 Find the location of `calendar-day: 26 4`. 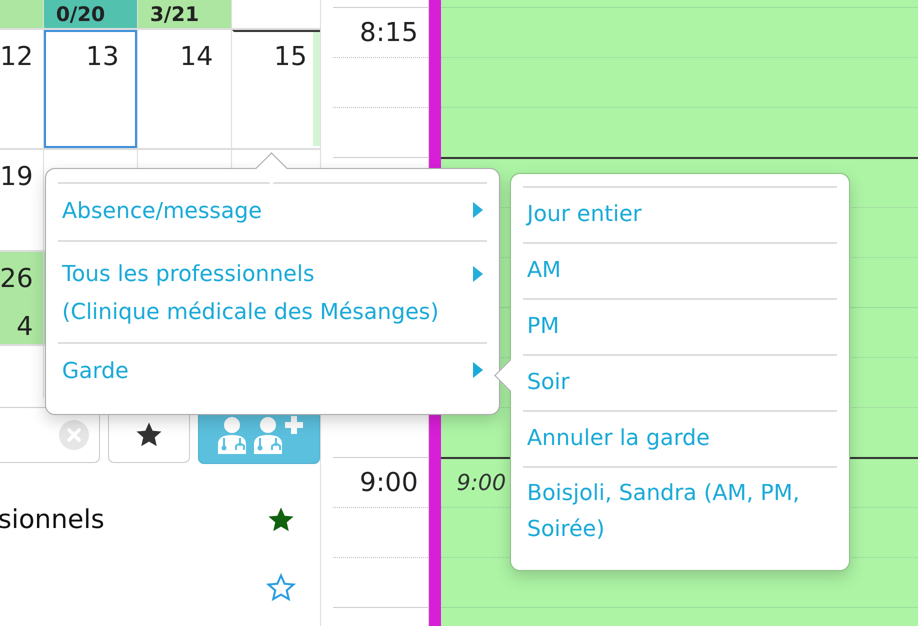

calendar-day: 26 4 is located at coordinates (21, 298).